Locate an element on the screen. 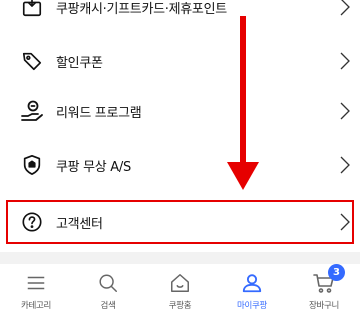 The image size is (360, 322). hamburger-menu-icon is located at coordinates (36, 283).